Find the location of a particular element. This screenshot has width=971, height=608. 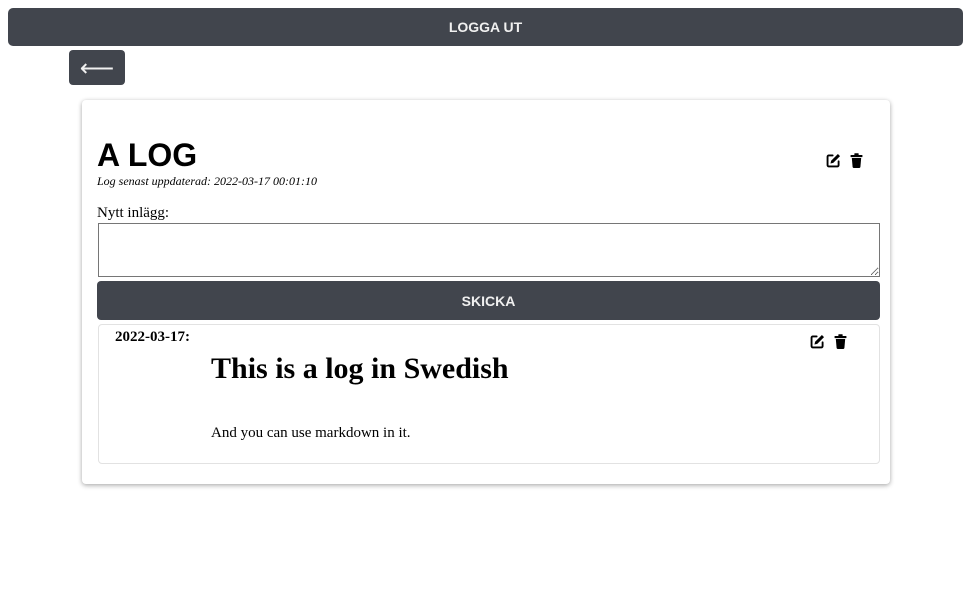

back-arrow-icon: ⟵ is located at coordinates (97, 67).